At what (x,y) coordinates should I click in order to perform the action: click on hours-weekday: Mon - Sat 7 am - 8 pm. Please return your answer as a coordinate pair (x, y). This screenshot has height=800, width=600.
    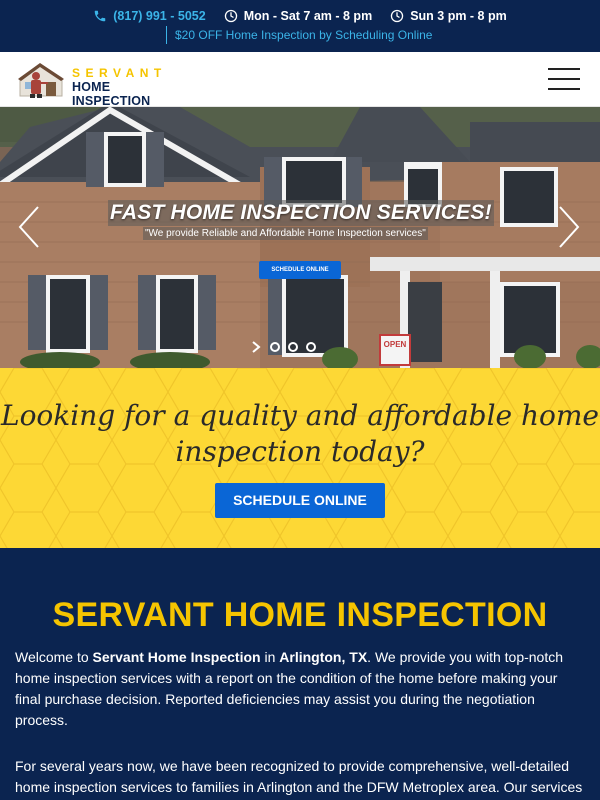
    Looking at the image, I should click on (298, 16).